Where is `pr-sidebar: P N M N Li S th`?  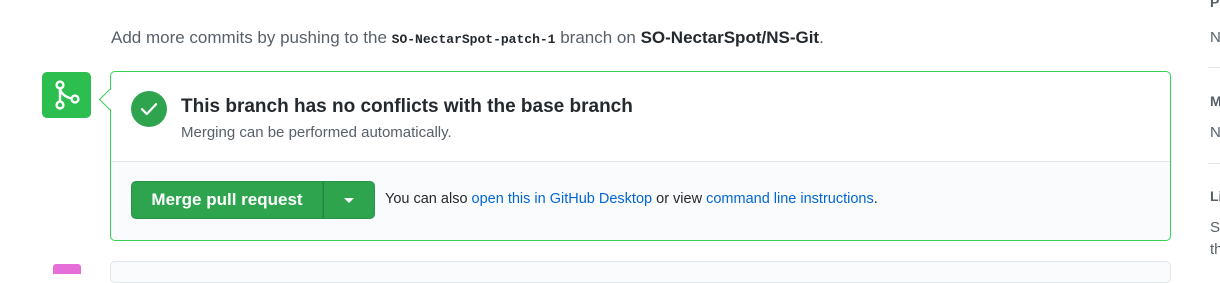 pr-sidebar: P N M N Li S th is located at coordinates (1214, 135).